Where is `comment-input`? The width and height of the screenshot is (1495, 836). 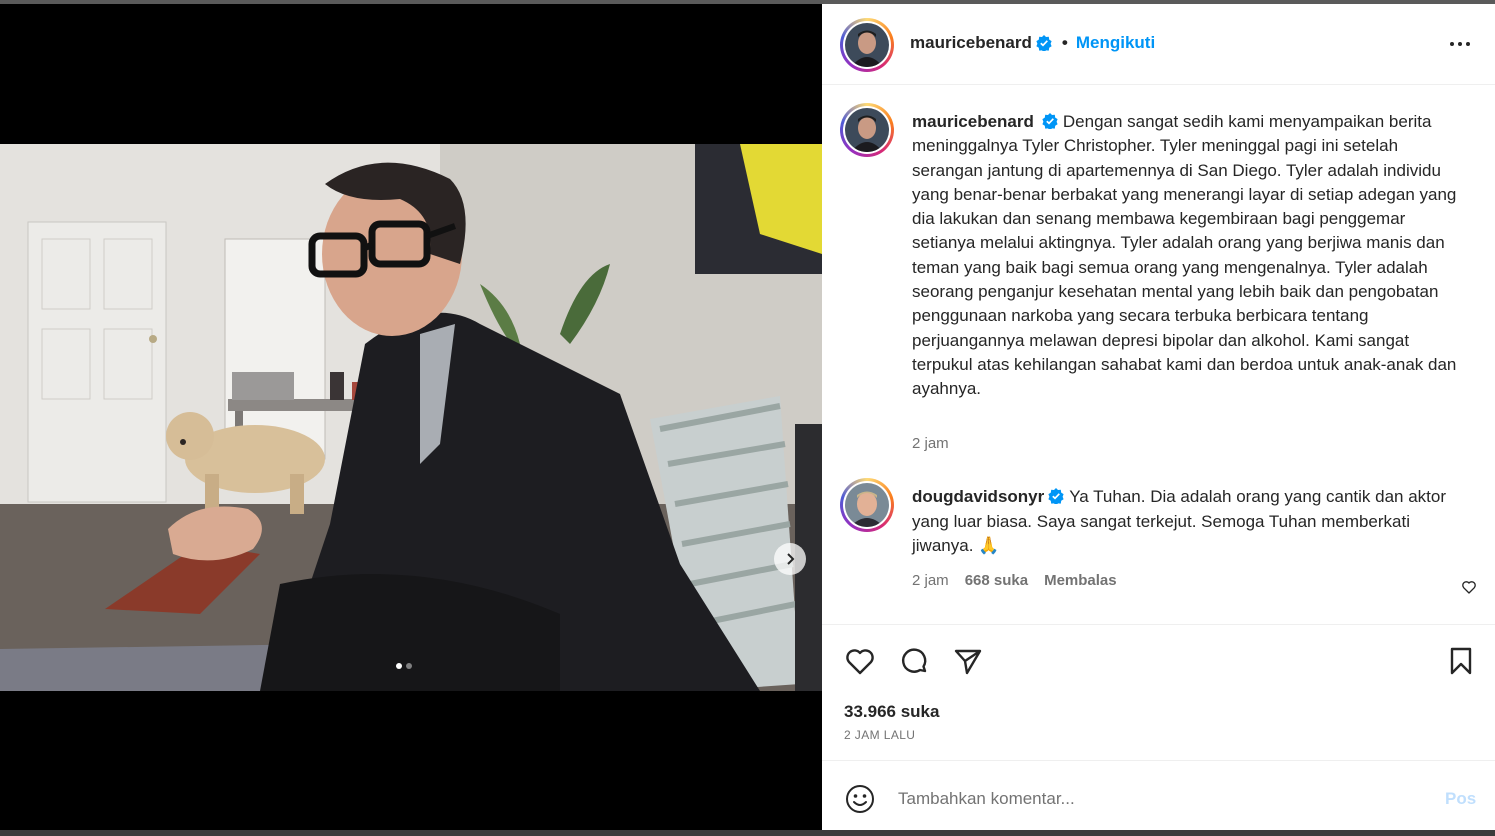 comment-input is located at coordinates (1163, 799).